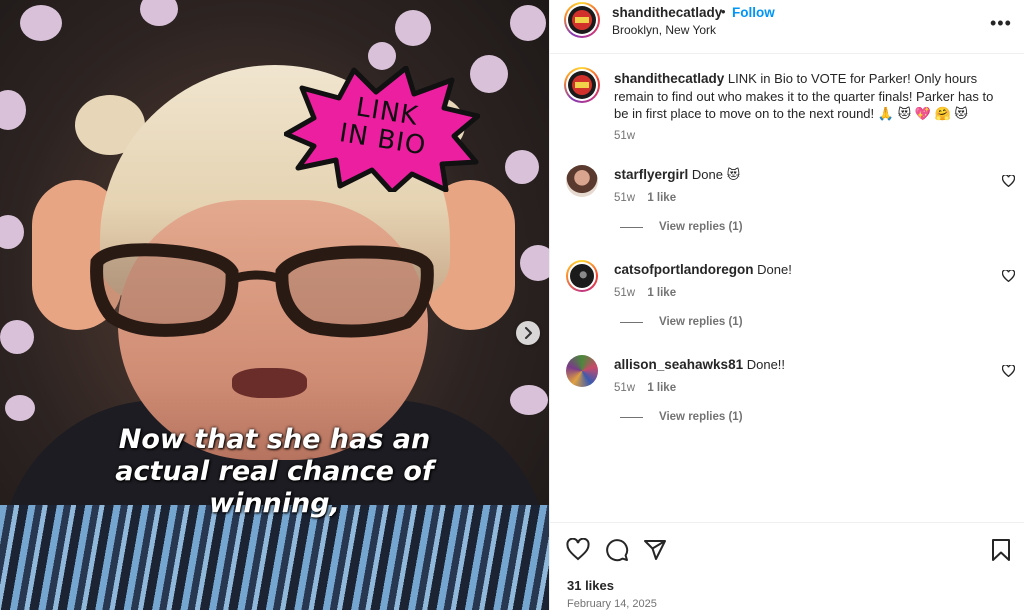 The height and width of the screenshot is (610, 1024). I want to click on more-options-icon: •••, so click(1001, 23).